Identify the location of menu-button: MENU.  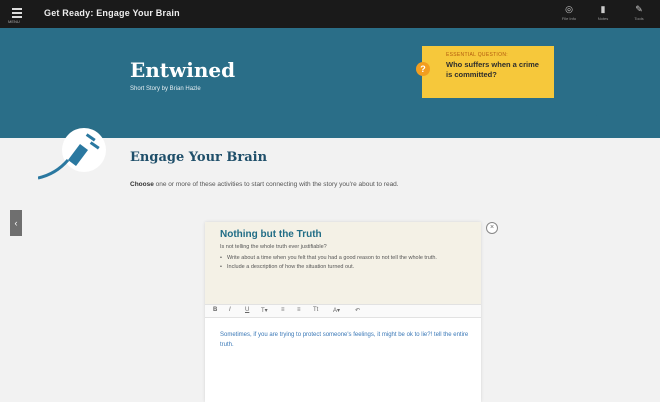
(17, 15).